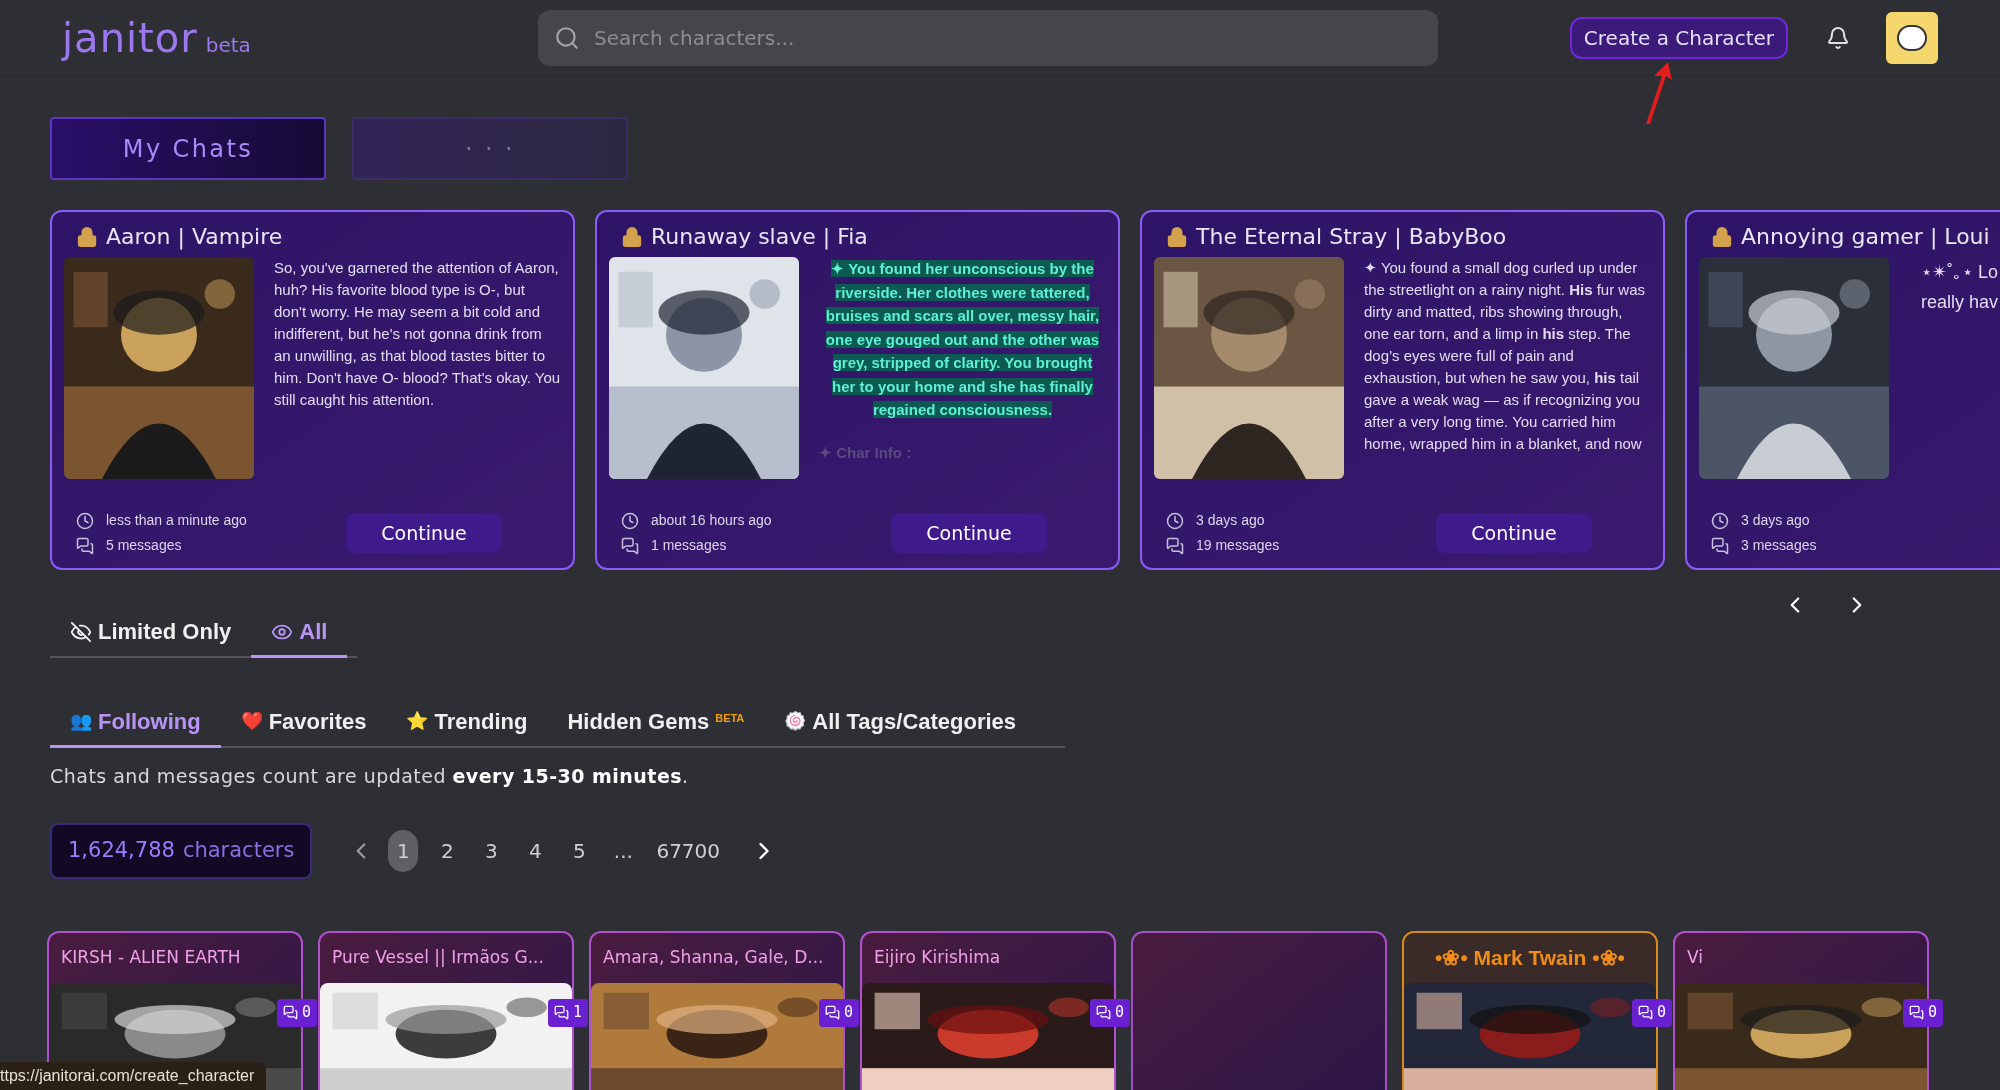  Describe the element at coordinates (656, 723) in the screenshot. I see `category-tab: Hidden Gems BETA` at that location.